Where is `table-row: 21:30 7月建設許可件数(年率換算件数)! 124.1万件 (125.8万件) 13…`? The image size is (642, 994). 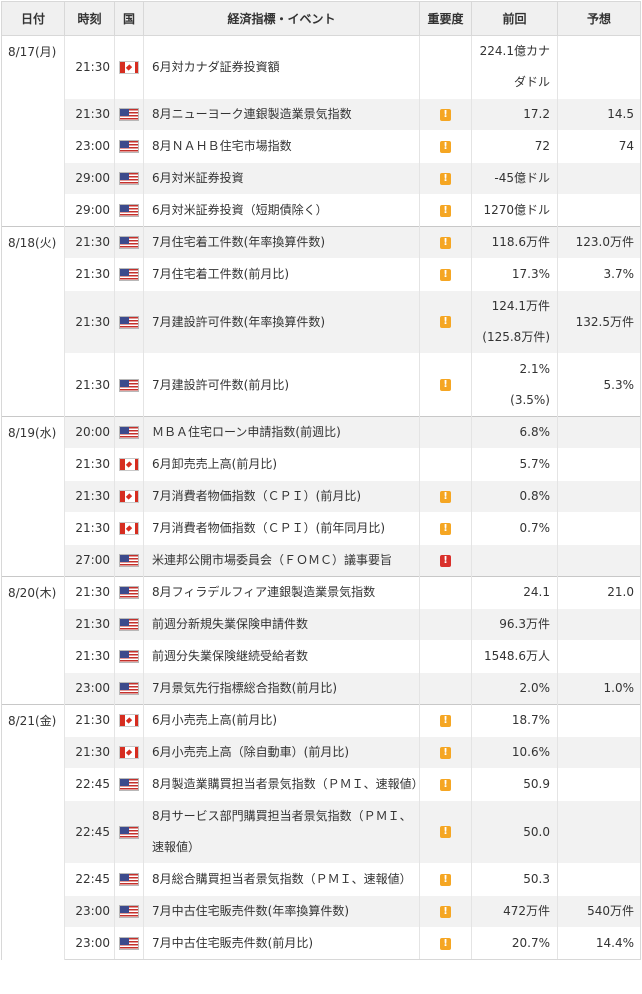 table-row: 21:30 7月建設許可件数(年率換算件数)! 124.1万件 (125.8万件) 13… is located at coordinates (321, 322).